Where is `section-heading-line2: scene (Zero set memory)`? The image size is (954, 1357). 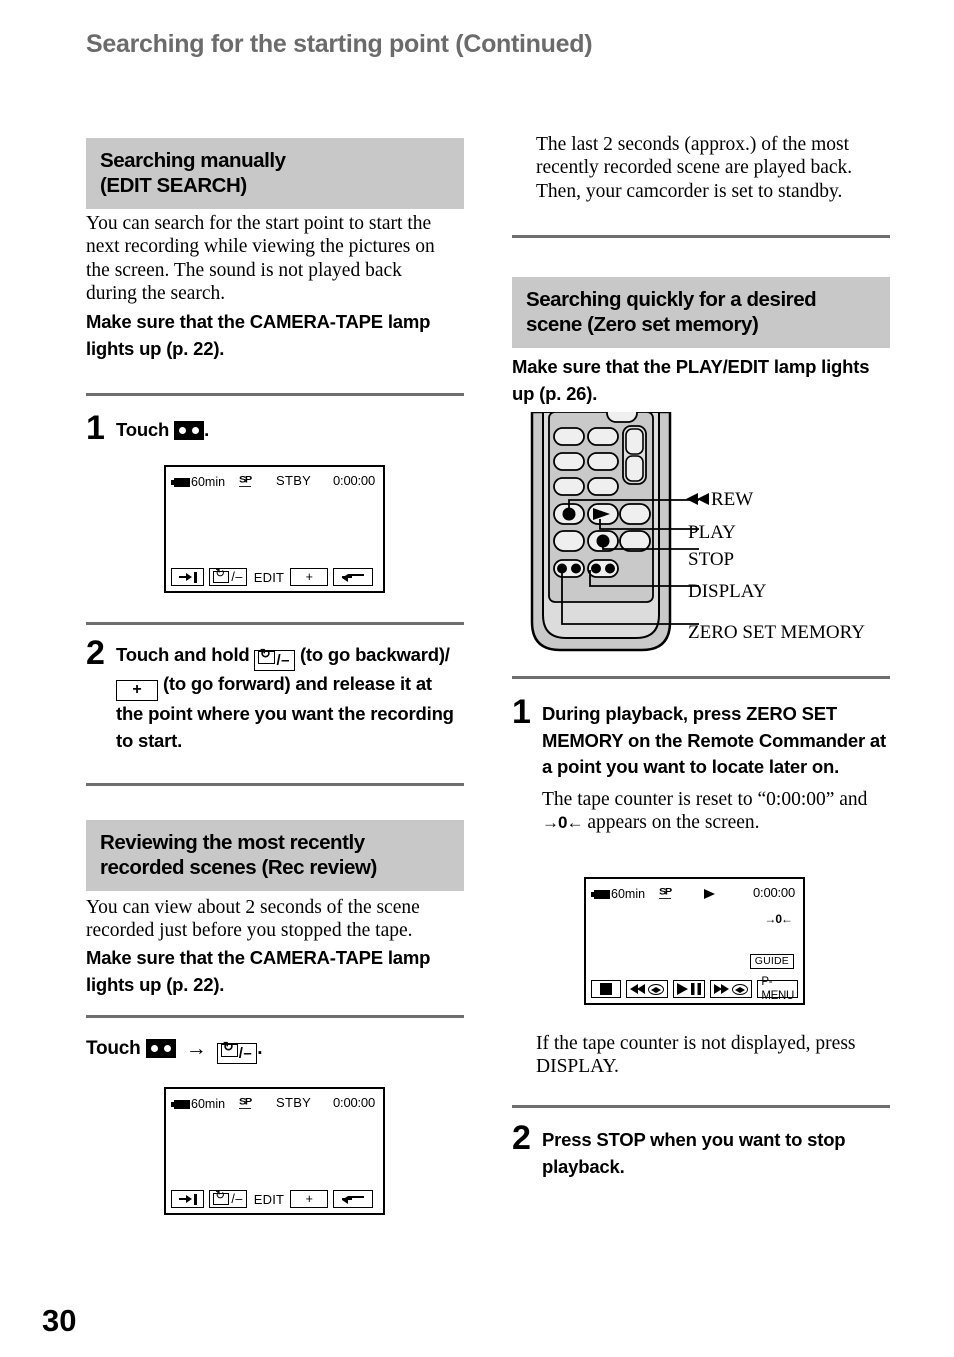
section-heading-line2: scene (Zero set memory) is located at coordinates (642, 324).